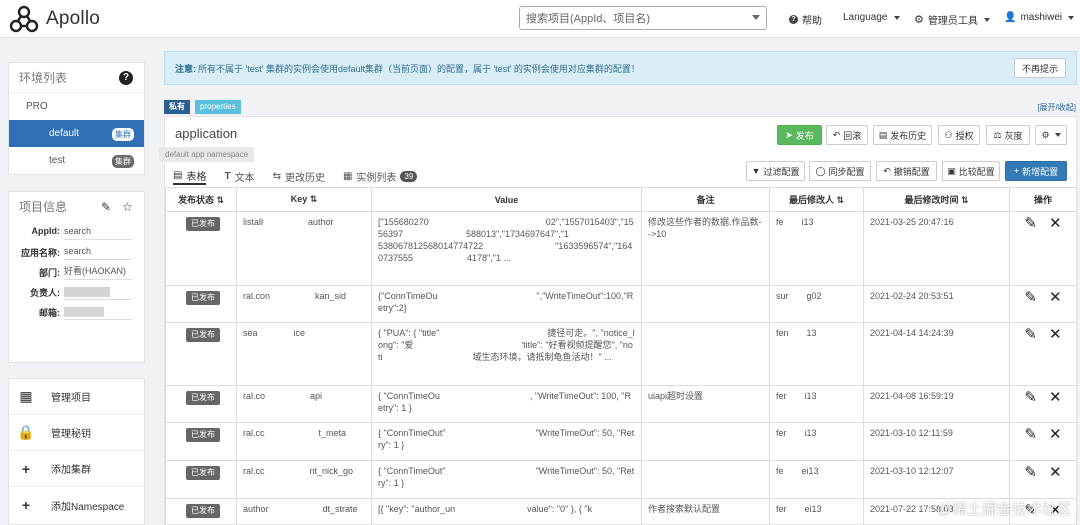 The height and width of the screenshot is (525, 1080). I want to click on tab-label: 更改历史, so click(304, 178).